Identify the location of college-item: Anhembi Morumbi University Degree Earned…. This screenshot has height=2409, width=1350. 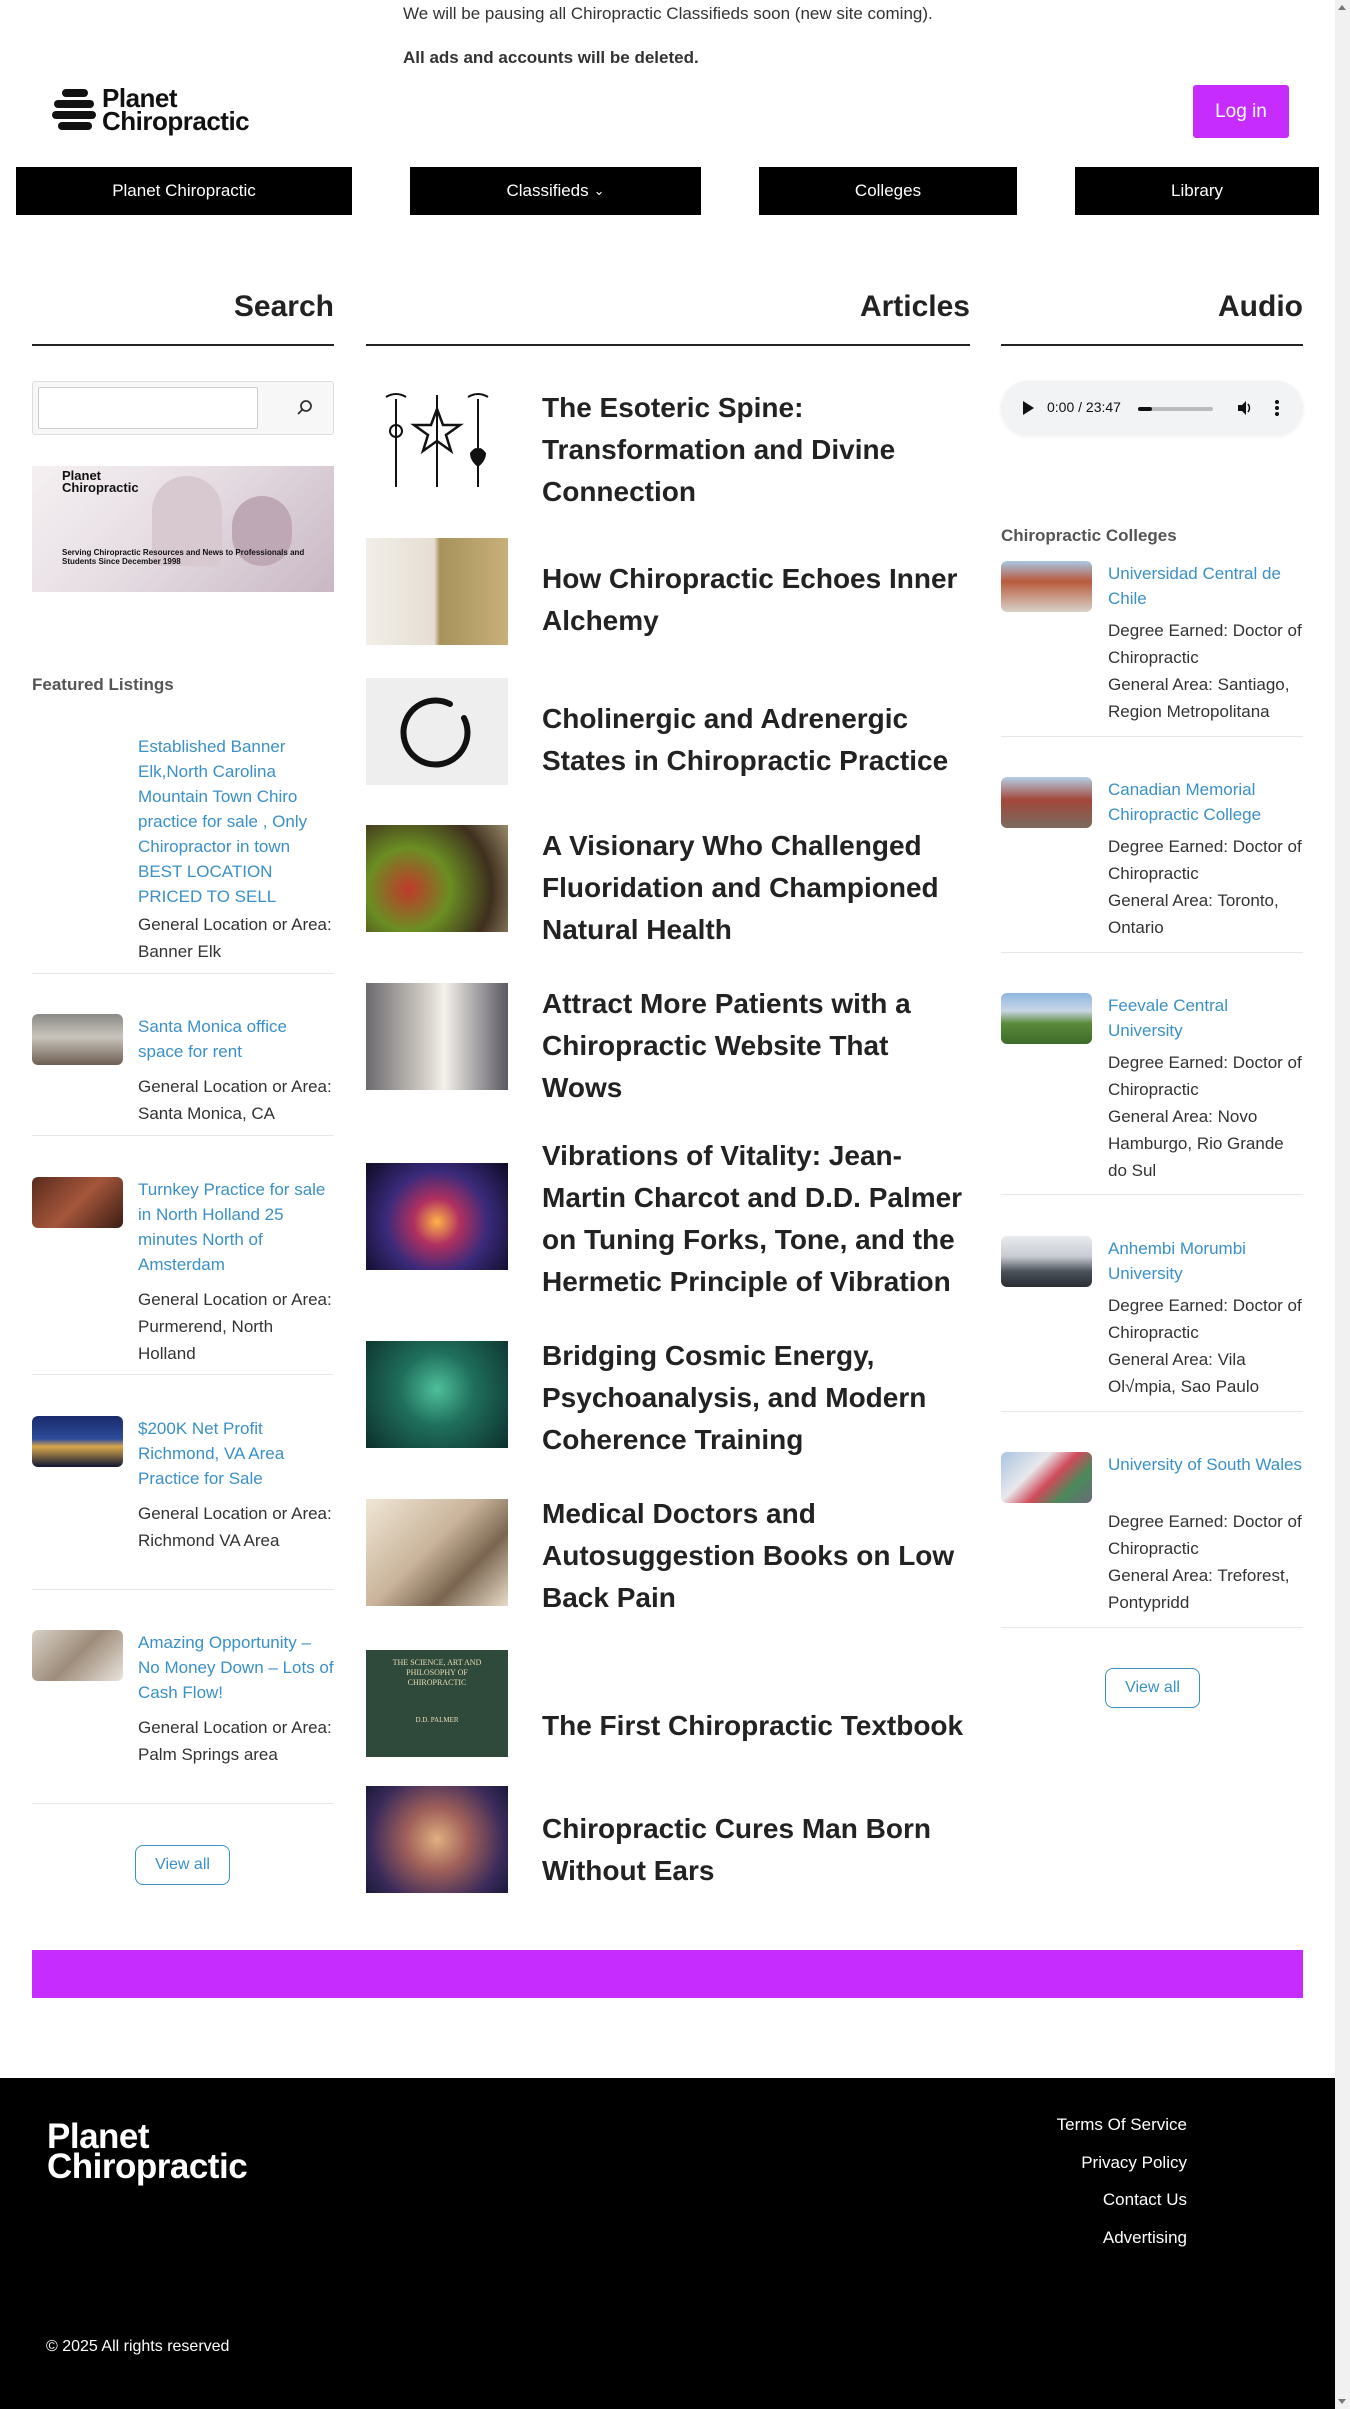
(1152, 1324).